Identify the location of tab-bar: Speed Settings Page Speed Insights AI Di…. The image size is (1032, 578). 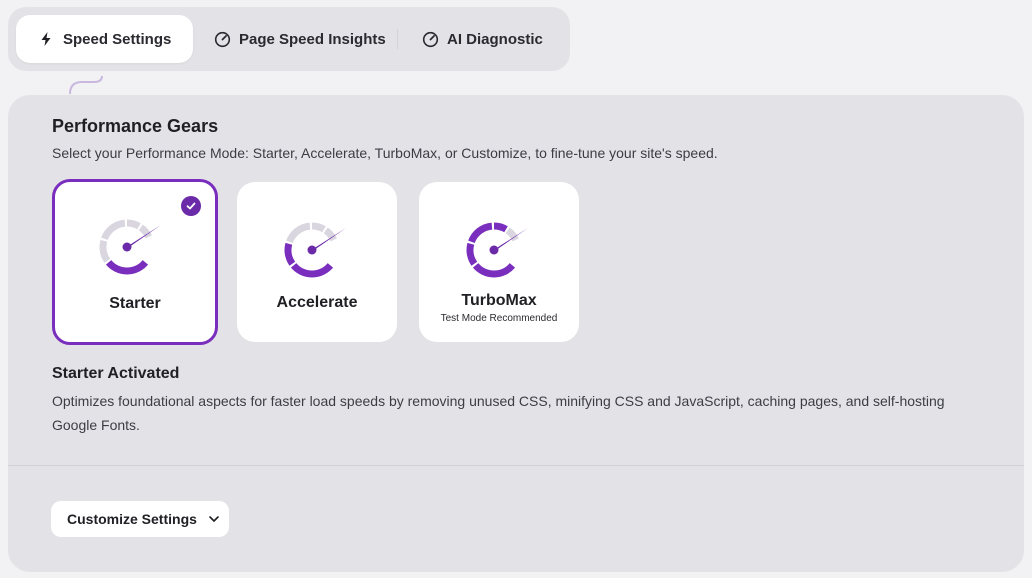
(289, 39).